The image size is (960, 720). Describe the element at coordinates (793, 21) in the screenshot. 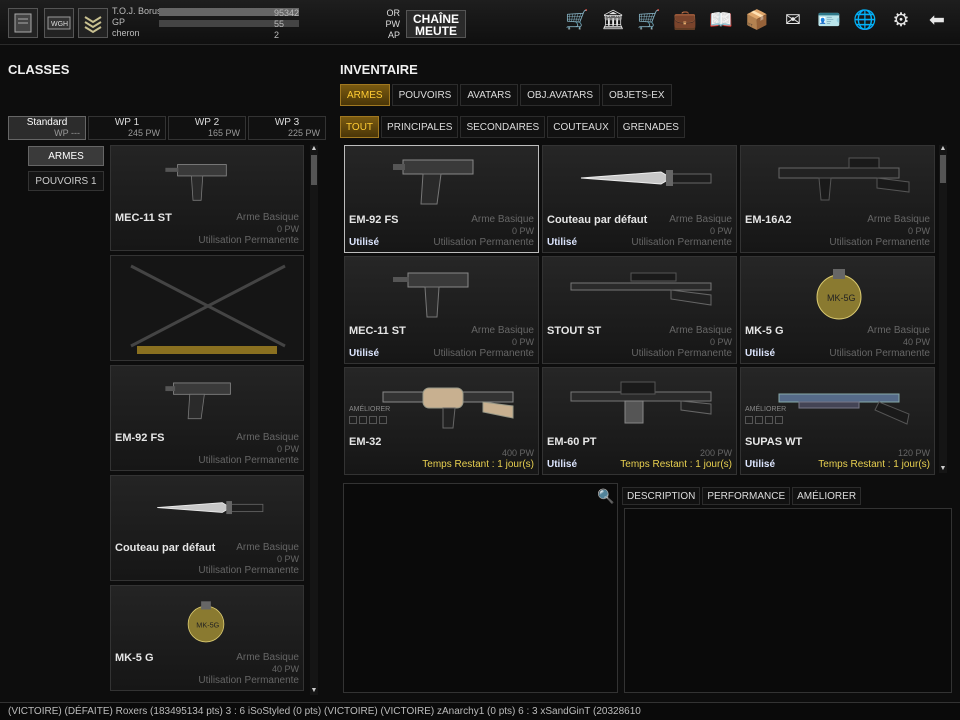

I see `mail-icon: ✉` at that location.